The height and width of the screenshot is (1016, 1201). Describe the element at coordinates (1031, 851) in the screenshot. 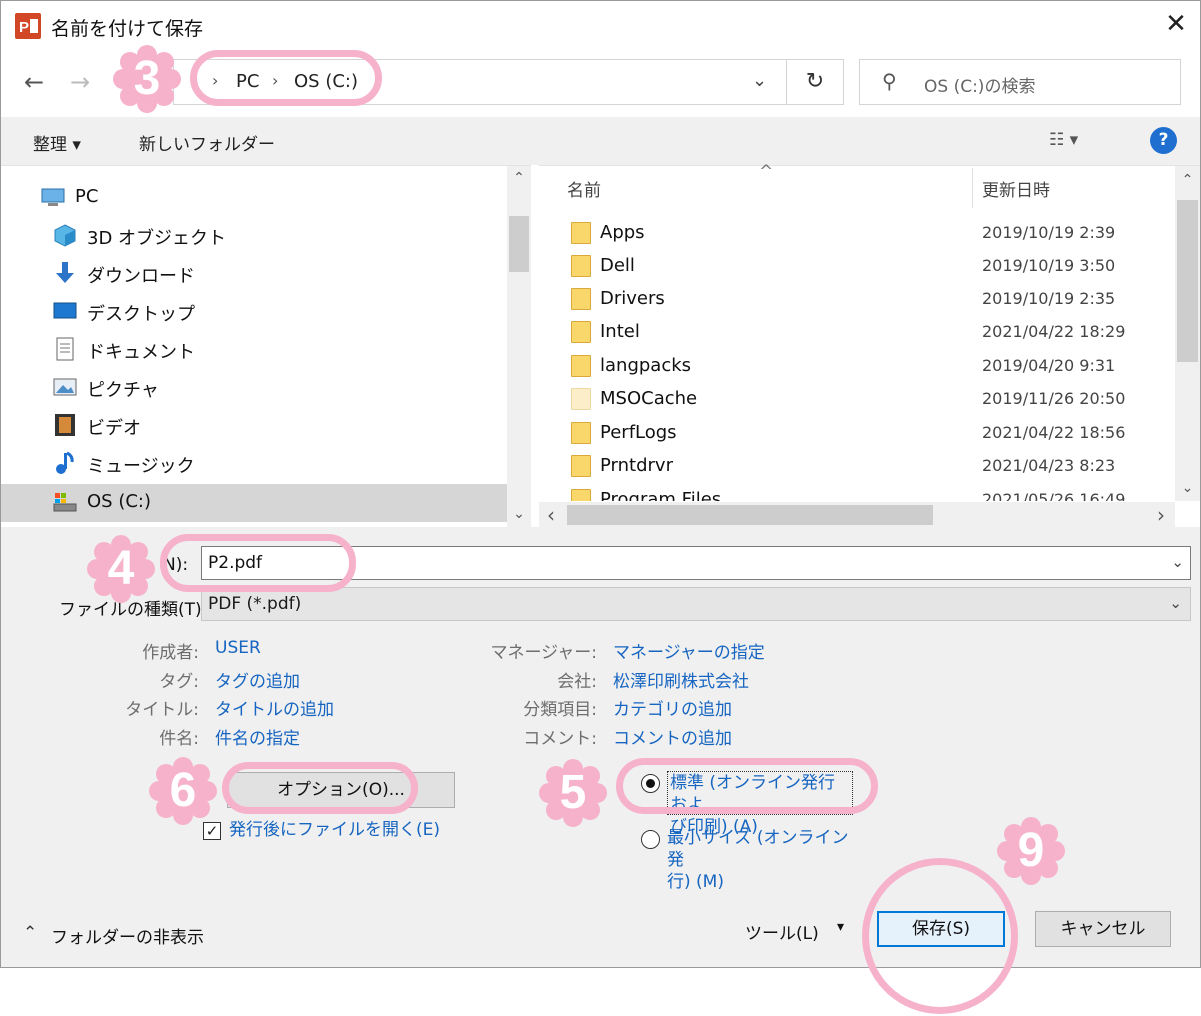

I see `annotation-badge-9: 9` at that location.